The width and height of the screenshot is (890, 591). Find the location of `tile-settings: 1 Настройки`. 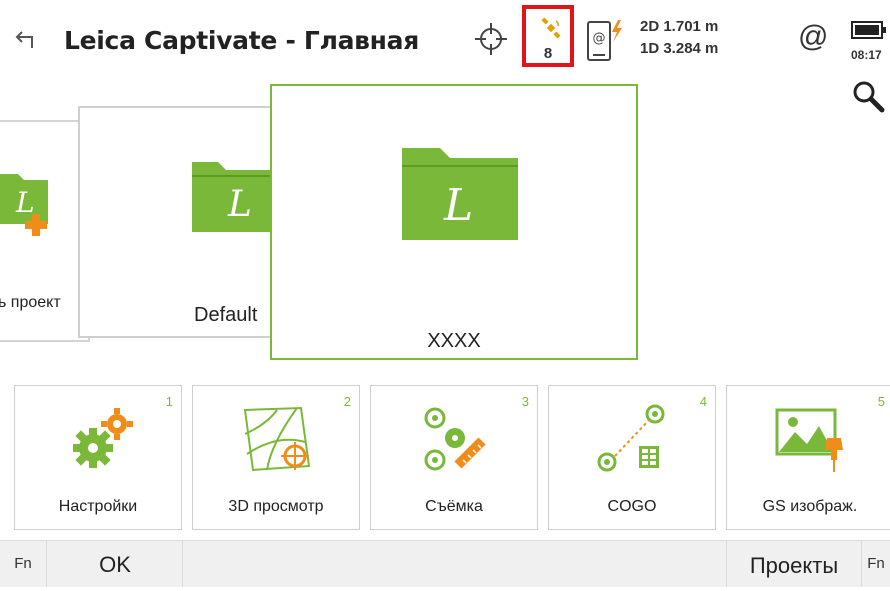

tile-settings: 1 Настройки is located at coordinates (98, 457).